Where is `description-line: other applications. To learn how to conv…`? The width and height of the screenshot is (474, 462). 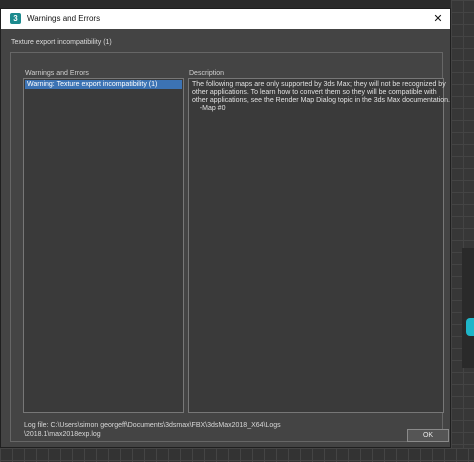 description-line: other applications. To learn how to conv… is located at coordinates (314, 92).